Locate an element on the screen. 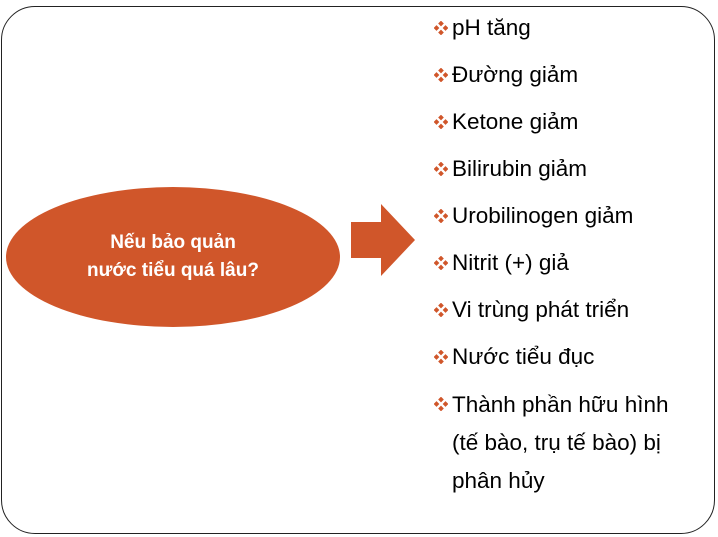 Image resolution: width=718 pixels, height=537 pixels. list-item-text: Nitrit (+) giả is located at coordinates (510, 262).